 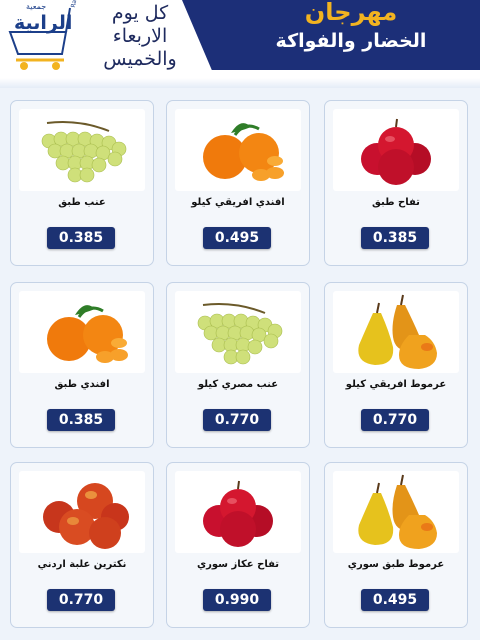 What do you see at coordinates (45, 36) in the screenshot?
I see `rabiya-logo: جمعية الرابية Rabiya Co-op` at bounding box center [45, 36].